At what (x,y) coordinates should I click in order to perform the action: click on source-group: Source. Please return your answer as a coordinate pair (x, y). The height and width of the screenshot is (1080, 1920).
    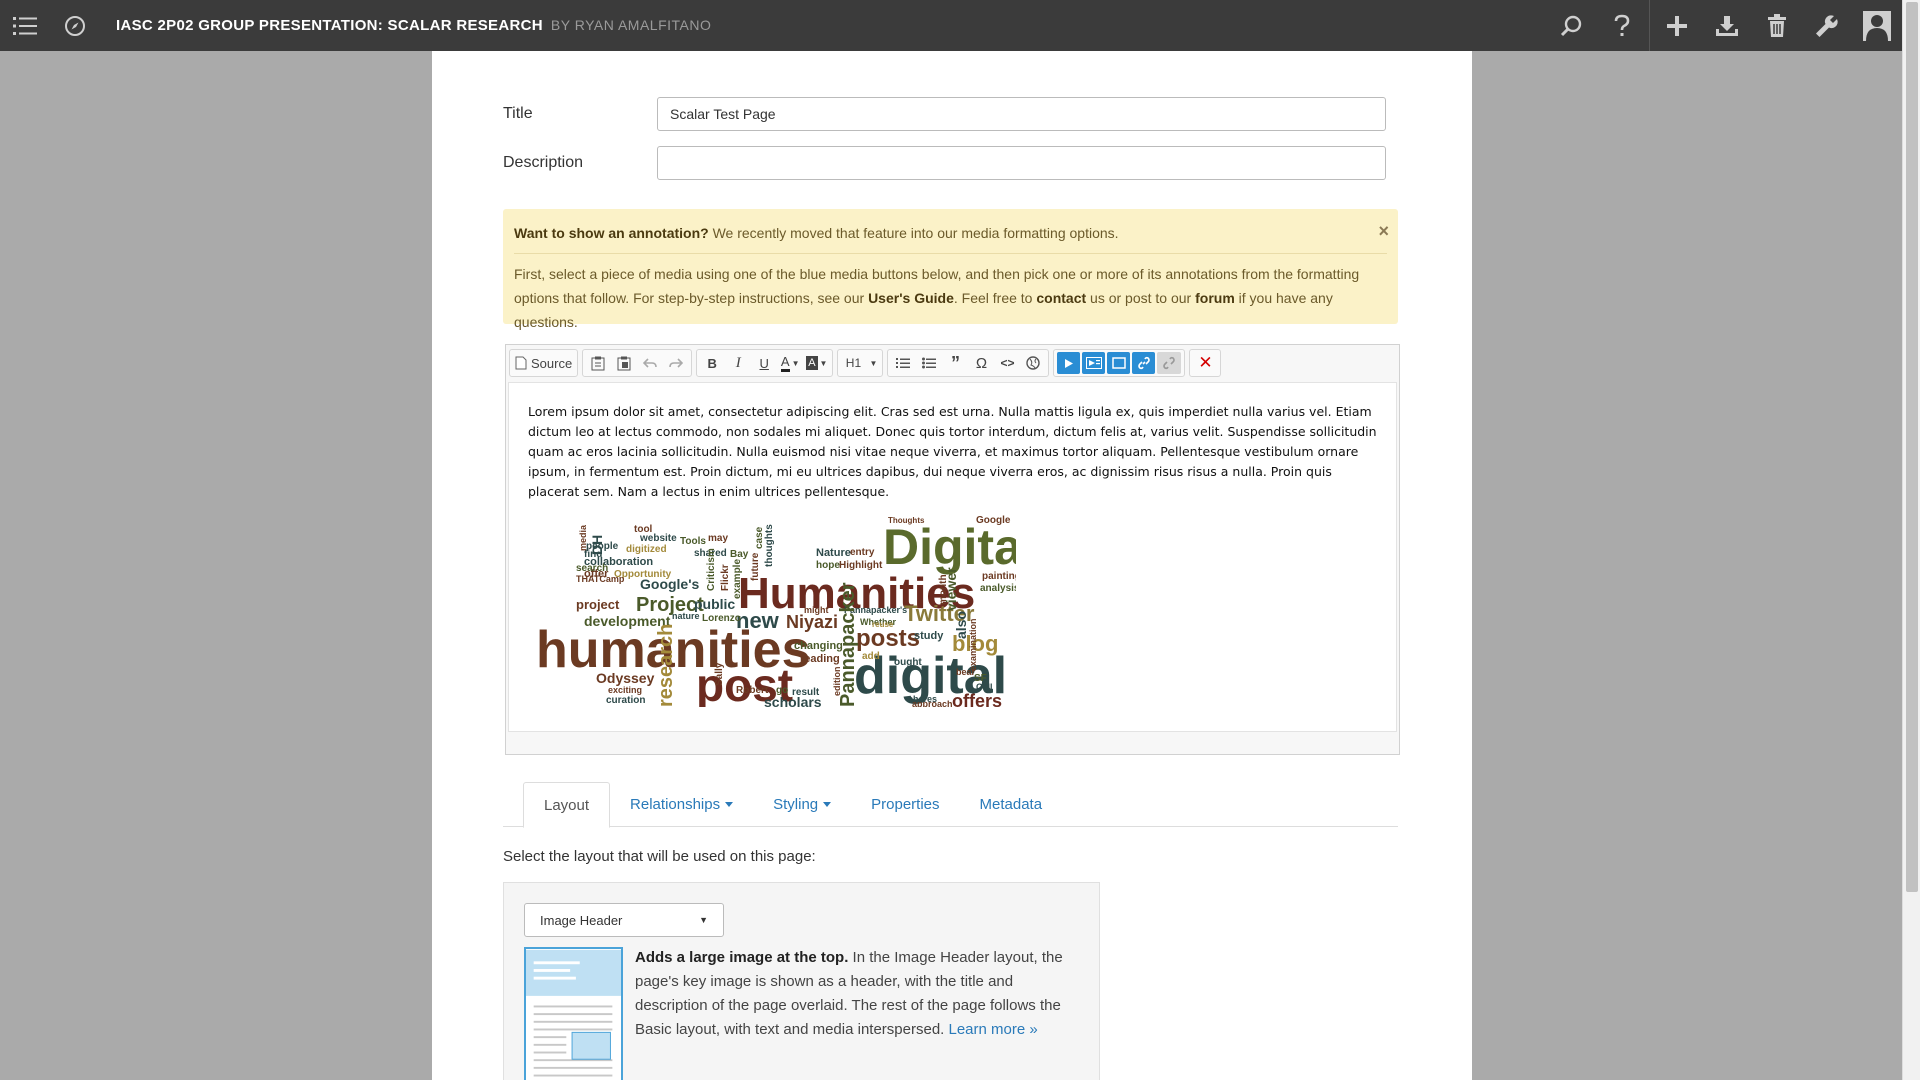
    Looking at the image, I should click on (544, 363).